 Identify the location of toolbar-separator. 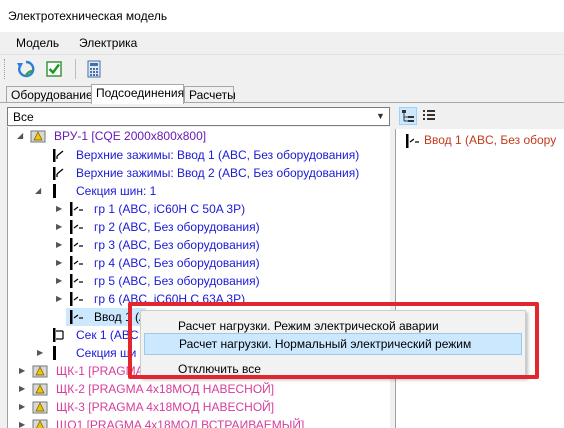
(75, 69).